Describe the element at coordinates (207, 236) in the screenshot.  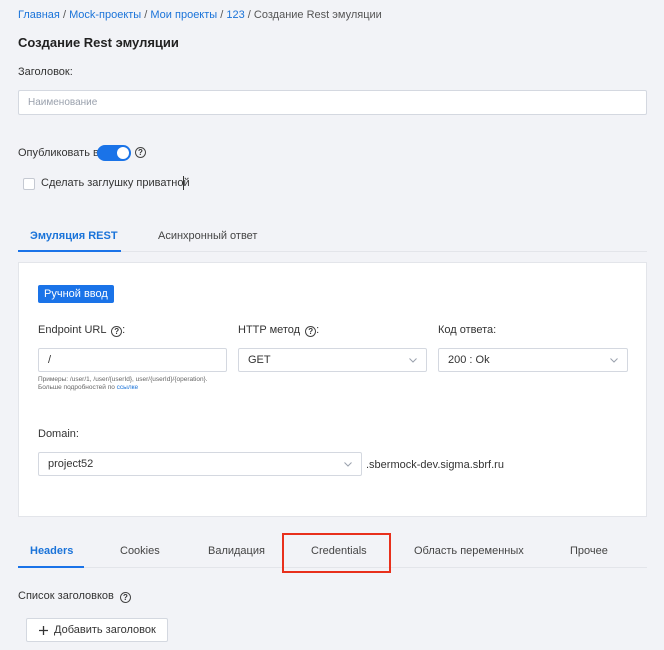
I see `tab-async-response: Асинхронный ответ` at that location.